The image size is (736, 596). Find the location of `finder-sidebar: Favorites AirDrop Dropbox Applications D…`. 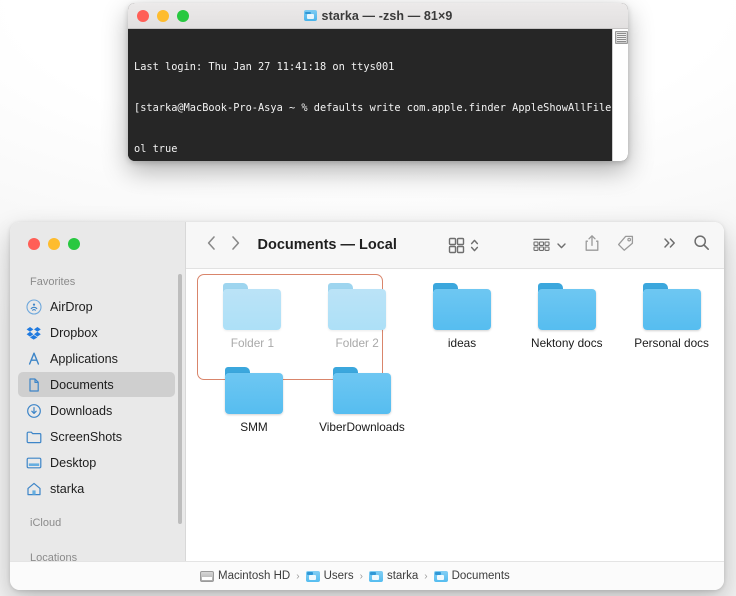

finder-sidebar: Favorites AirDrop Dropbox Applications D… is located at coordinates (98, 391).